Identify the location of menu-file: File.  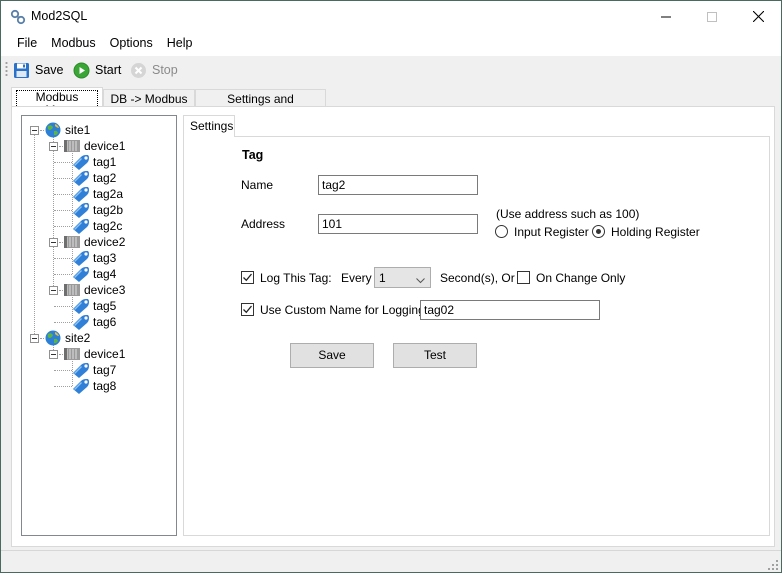
(27, 44).